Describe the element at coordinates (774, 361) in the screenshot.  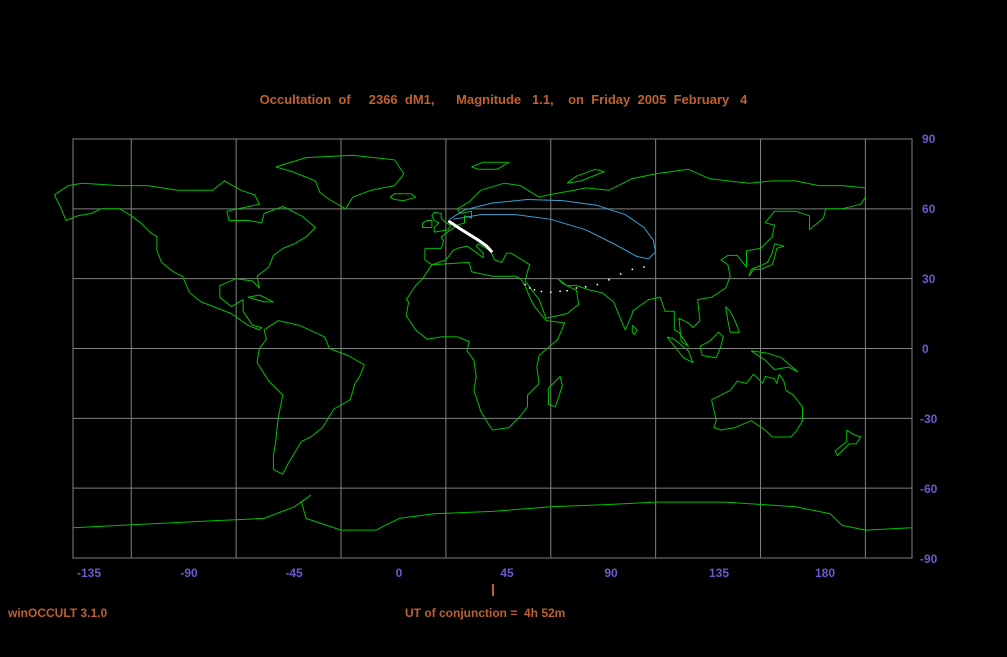
I see `coastline-new-guinea` at that location.